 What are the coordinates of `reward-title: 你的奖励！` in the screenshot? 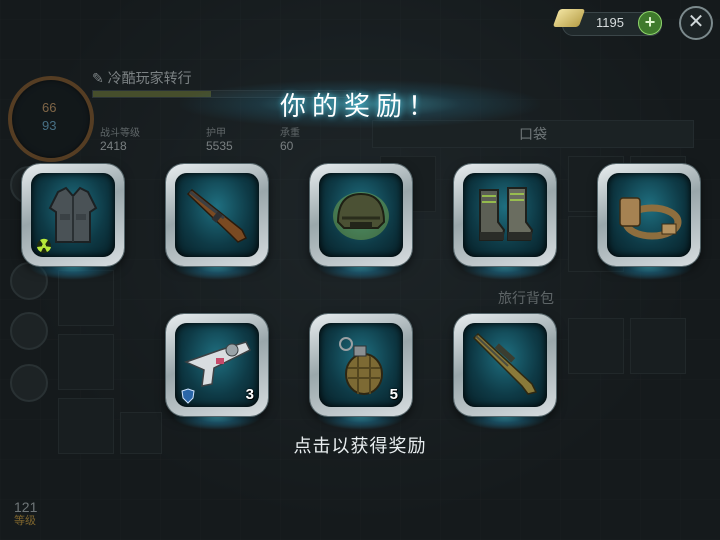 It's located at (359, 106).